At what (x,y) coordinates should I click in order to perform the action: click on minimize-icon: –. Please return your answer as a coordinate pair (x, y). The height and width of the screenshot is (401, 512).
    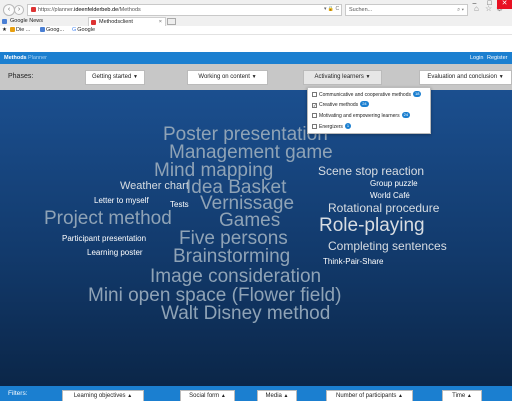
    Looking at the image, I should click on (474, 4).